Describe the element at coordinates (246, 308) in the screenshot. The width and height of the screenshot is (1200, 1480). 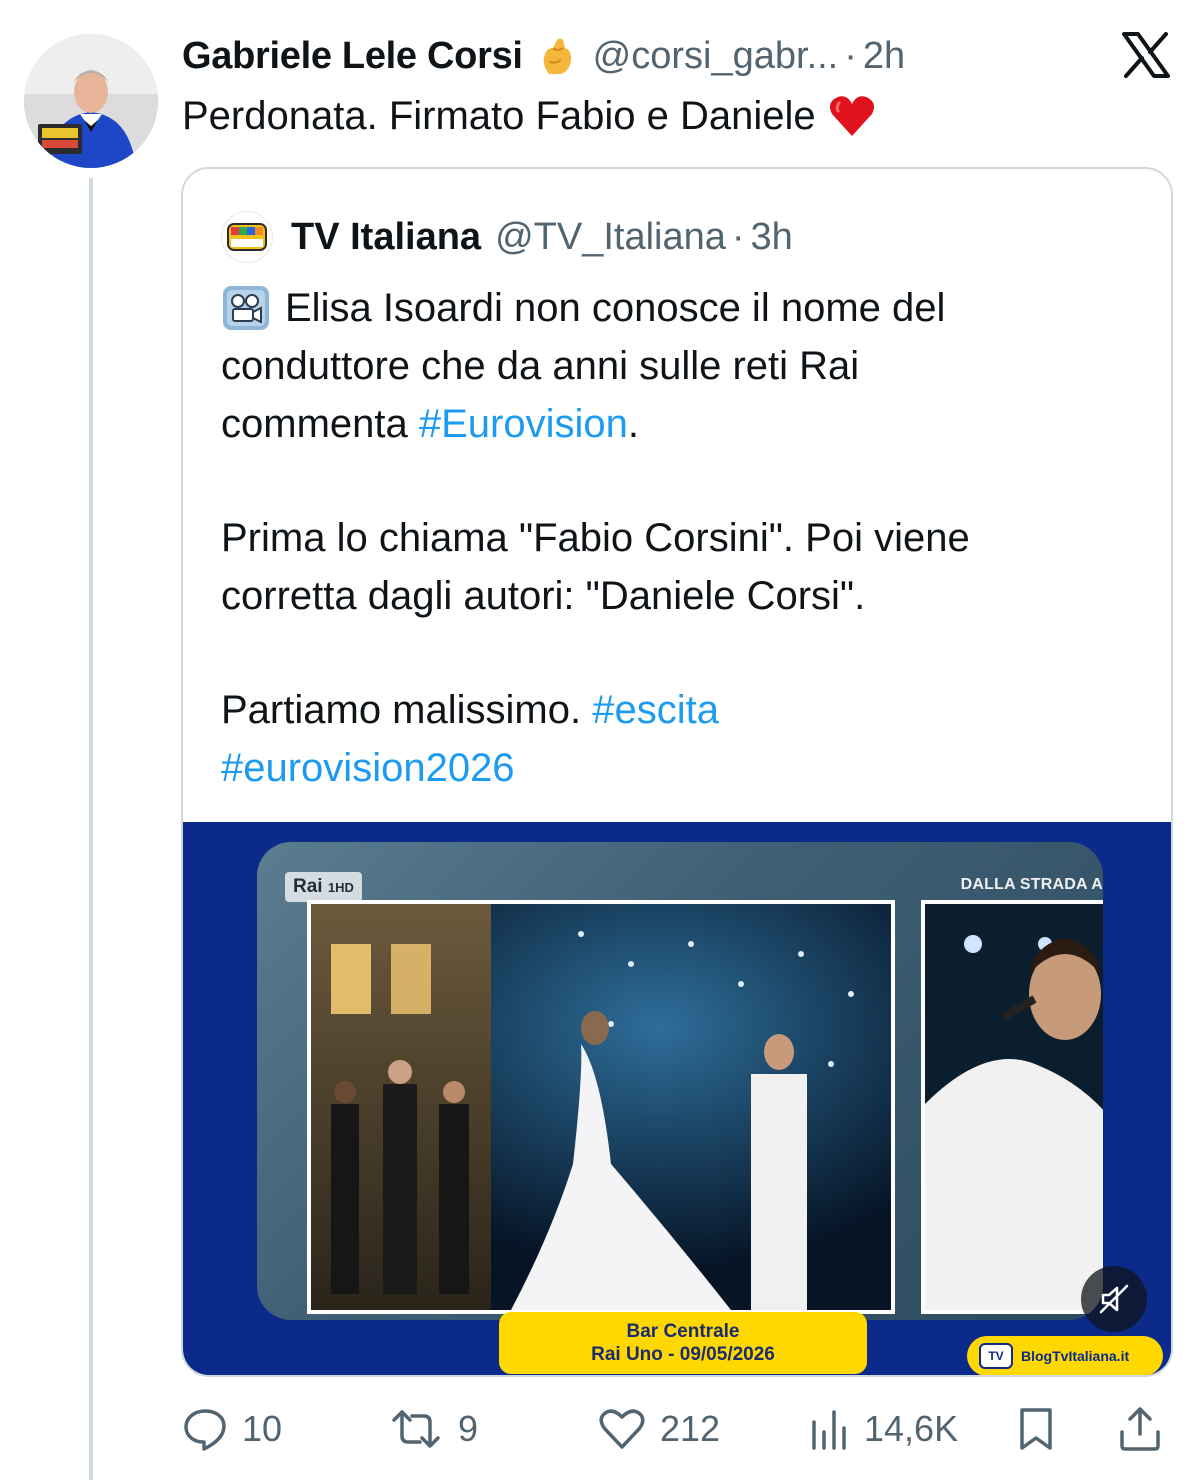
I see `movie-camera-emoji-icon` at that location.